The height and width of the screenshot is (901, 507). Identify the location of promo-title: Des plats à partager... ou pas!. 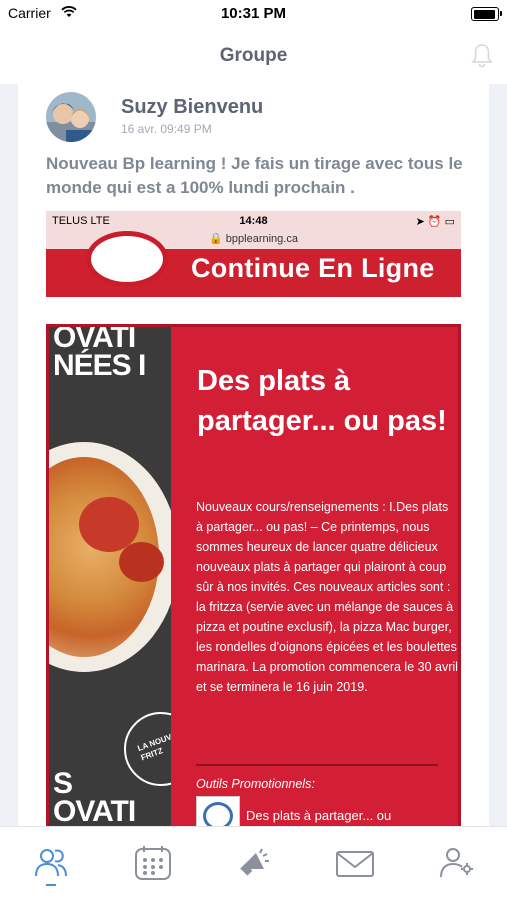
(322, 401).